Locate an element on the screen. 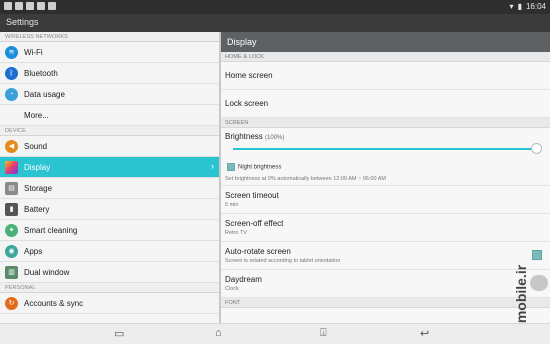 The height and width of the screenshot is (344, 550). setting-title: Auto-rotate screen is located at coordinates (258, 251).